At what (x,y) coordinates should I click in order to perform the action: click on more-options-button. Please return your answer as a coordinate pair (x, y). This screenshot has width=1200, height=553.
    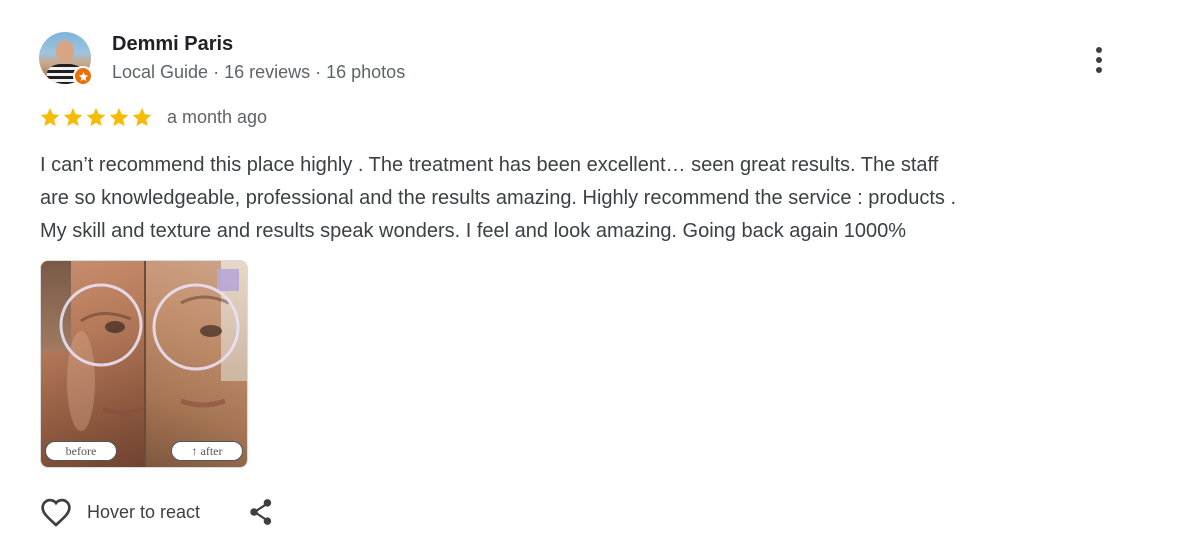
    Looking at the image, I should click on (1099, 60).